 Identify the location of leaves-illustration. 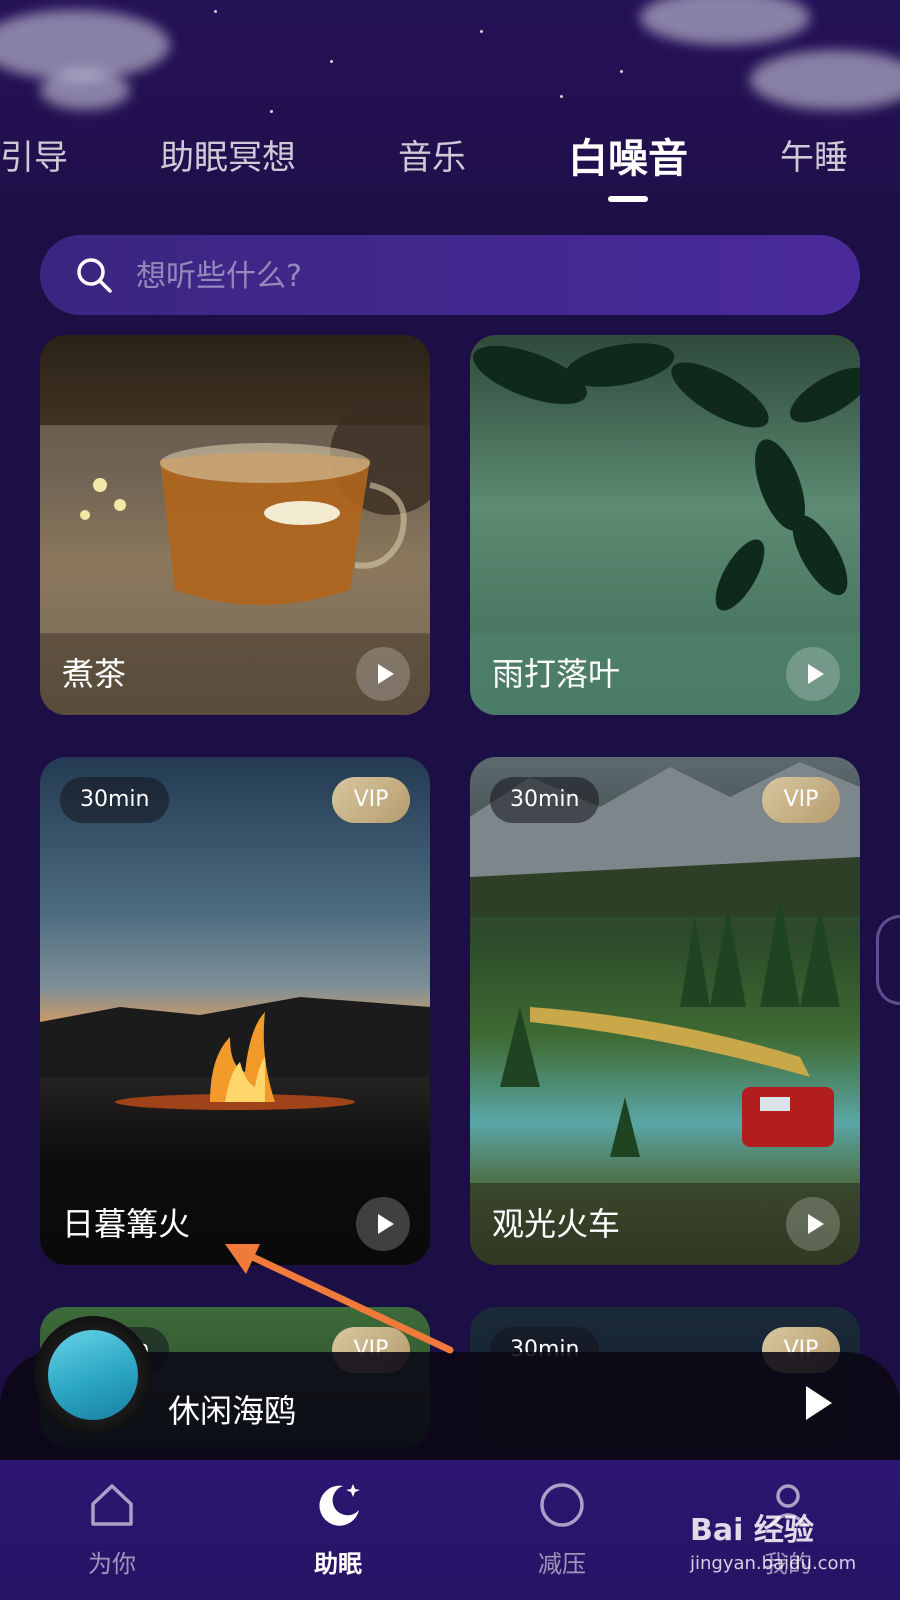
(666, 477).